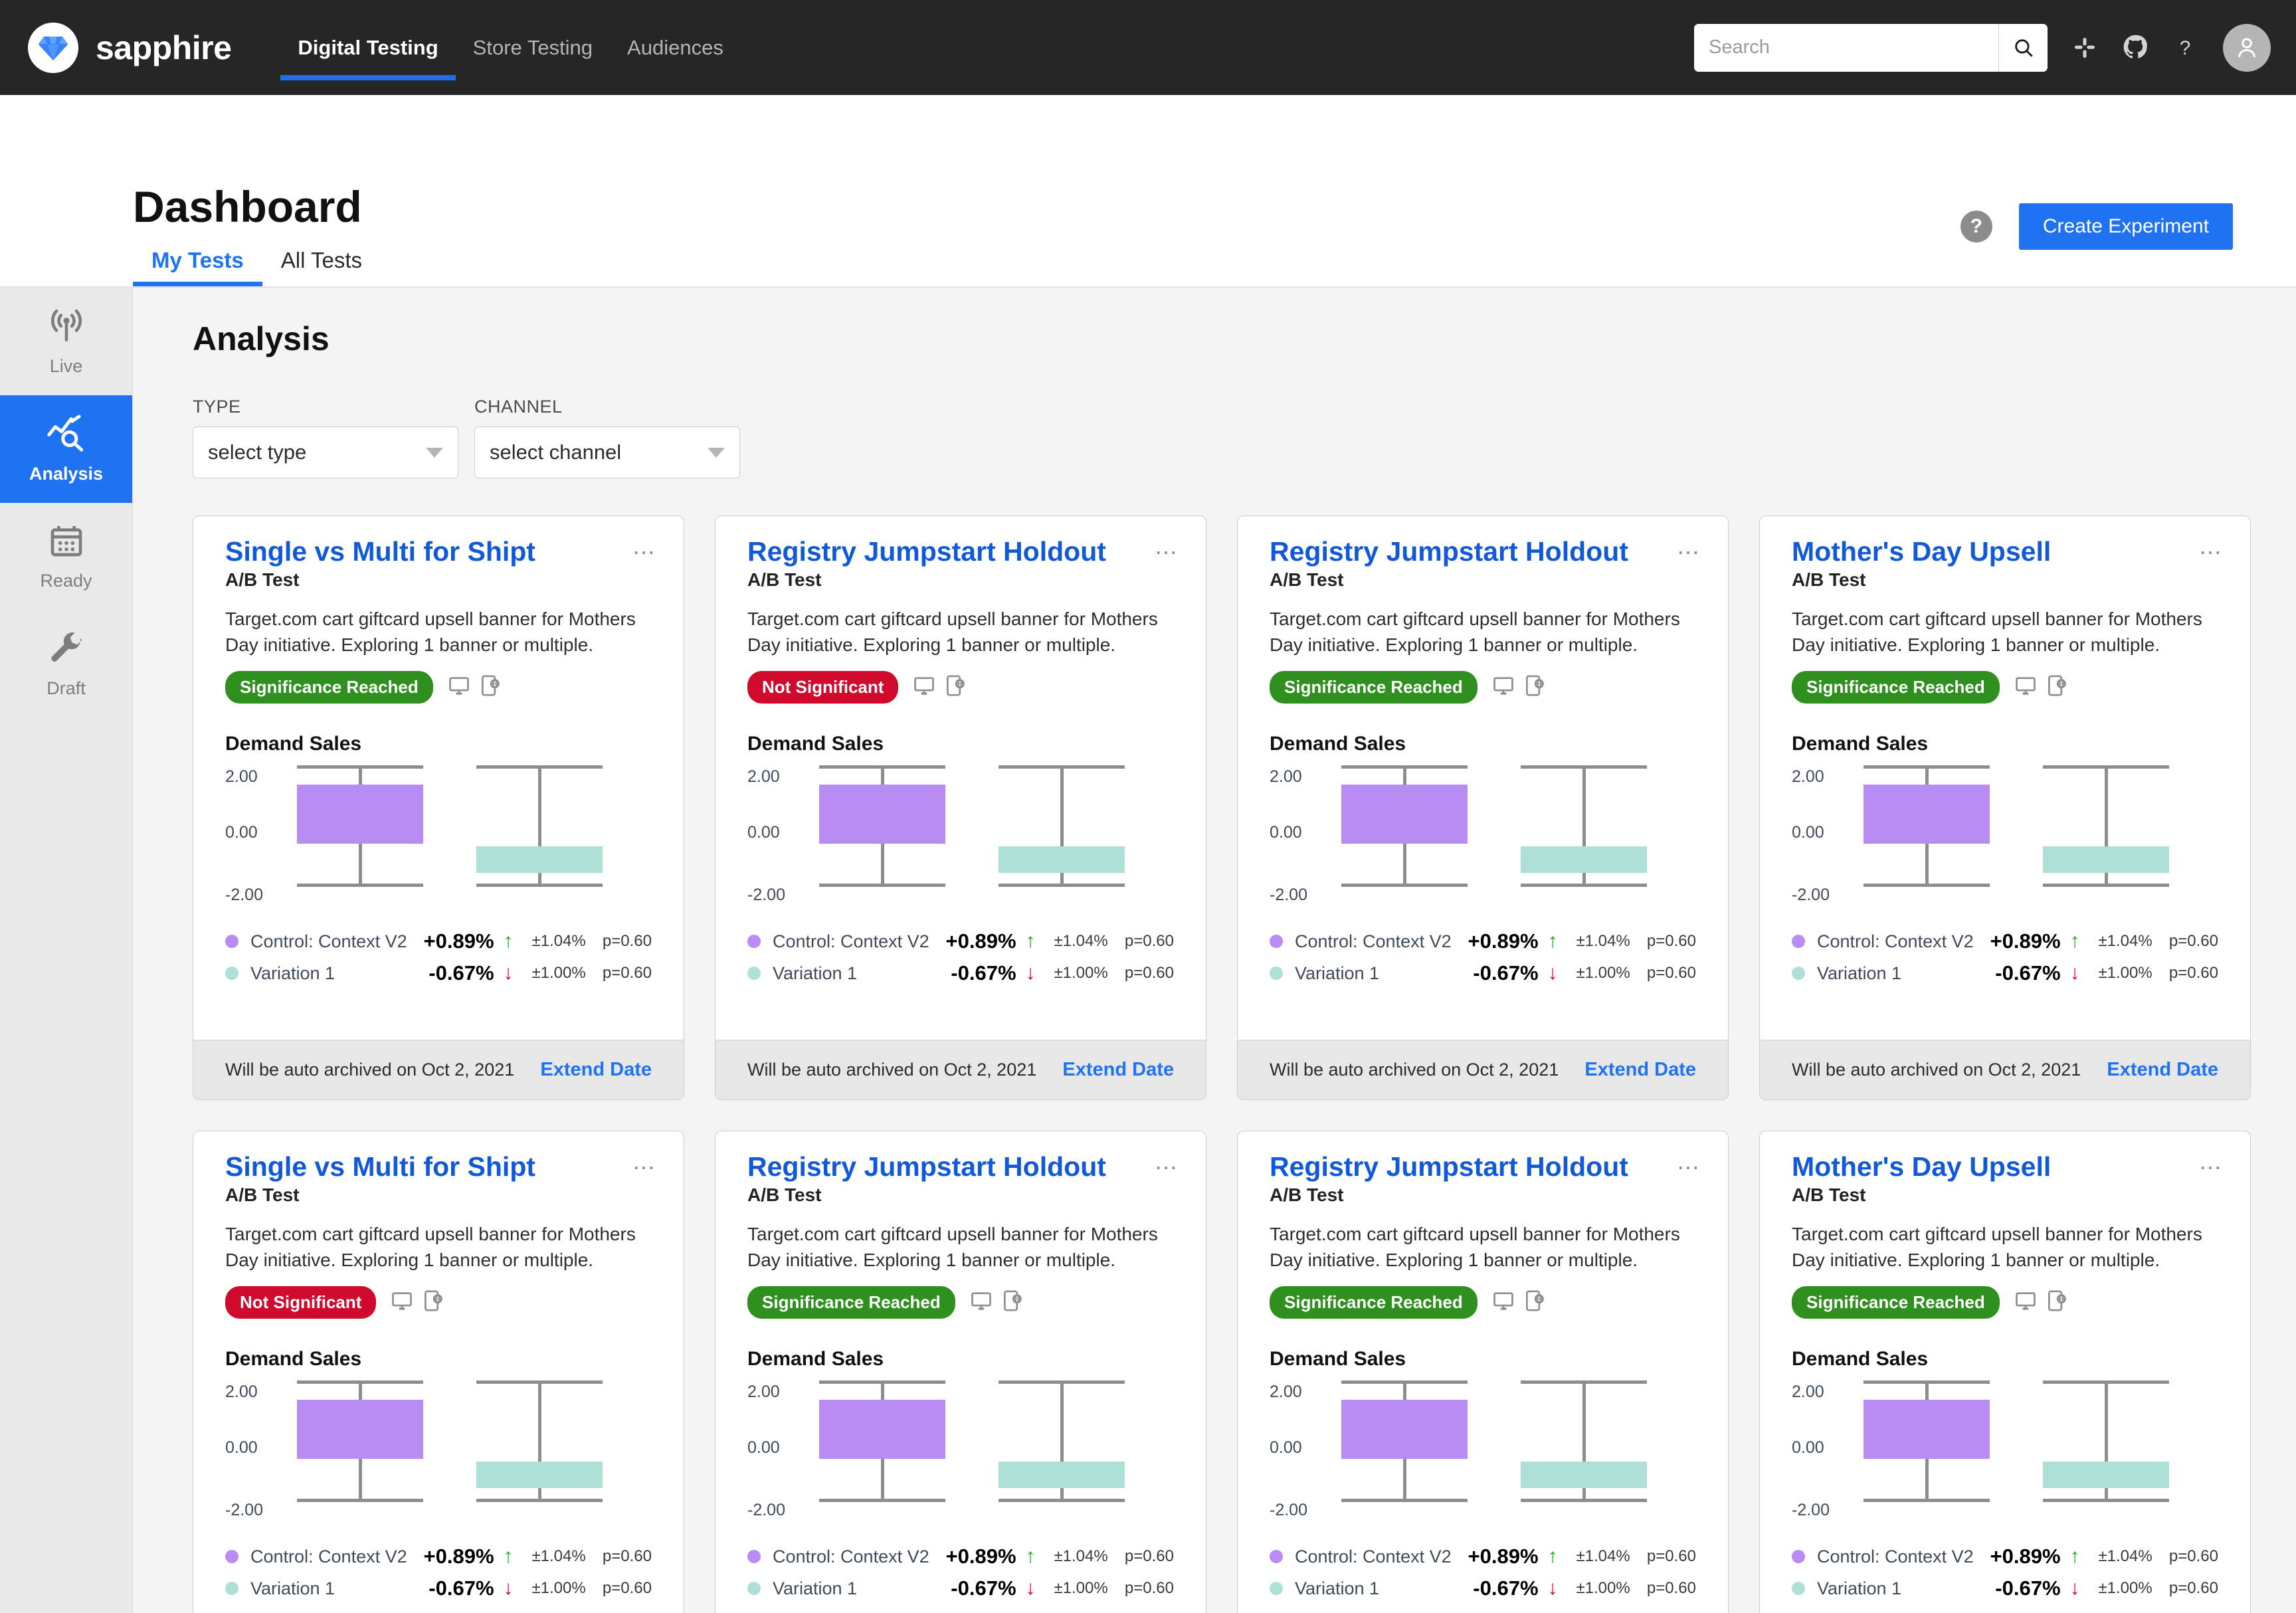 The width and height of the screenshot is (2296, 1613). What do you see at coordinates (676, 47) in the screenshot?
I see `nav-tab-audiences: Audiences` at bounding box center [676, 47].